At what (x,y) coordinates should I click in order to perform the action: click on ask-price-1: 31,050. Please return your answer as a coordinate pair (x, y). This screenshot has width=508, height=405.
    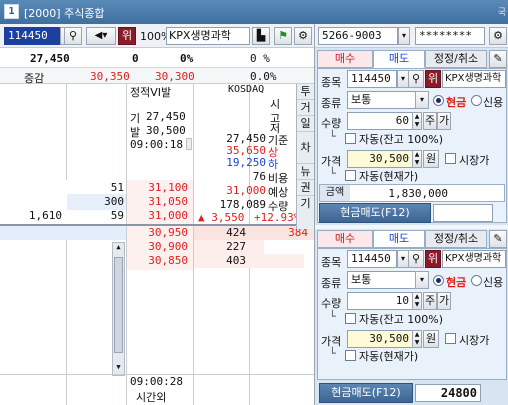
    Looking at the image, I should click on (157, 201).